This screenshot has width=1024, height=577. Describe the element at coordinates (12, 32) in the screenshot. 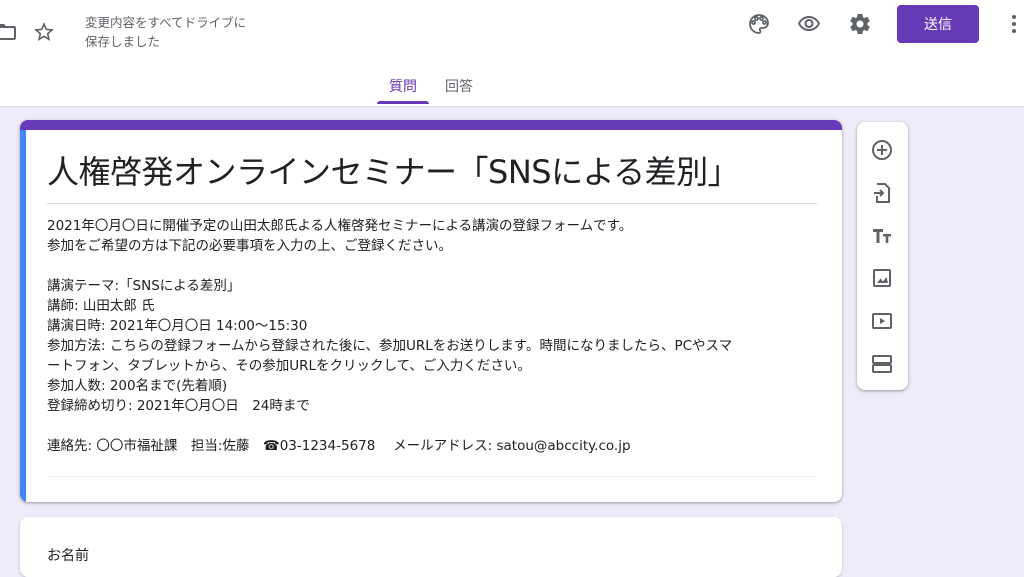

I see `folder-icon` at that location.